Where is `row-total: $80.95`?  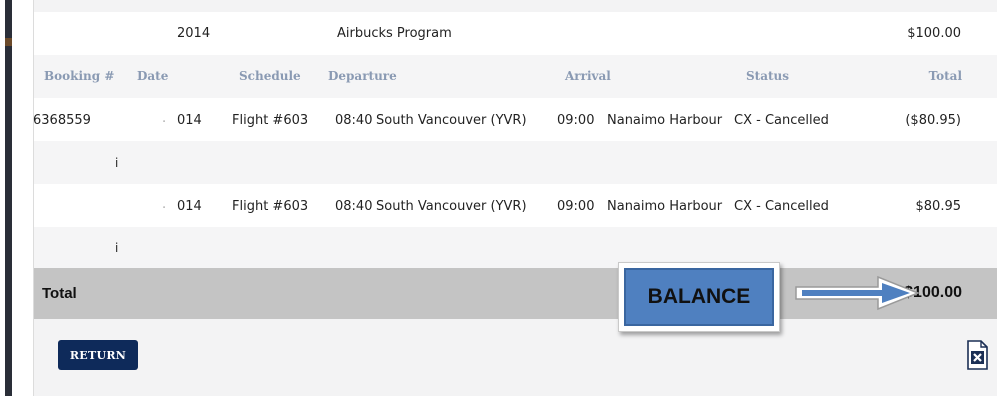
row-total: $80.95 is located at coordinates (938, 206).